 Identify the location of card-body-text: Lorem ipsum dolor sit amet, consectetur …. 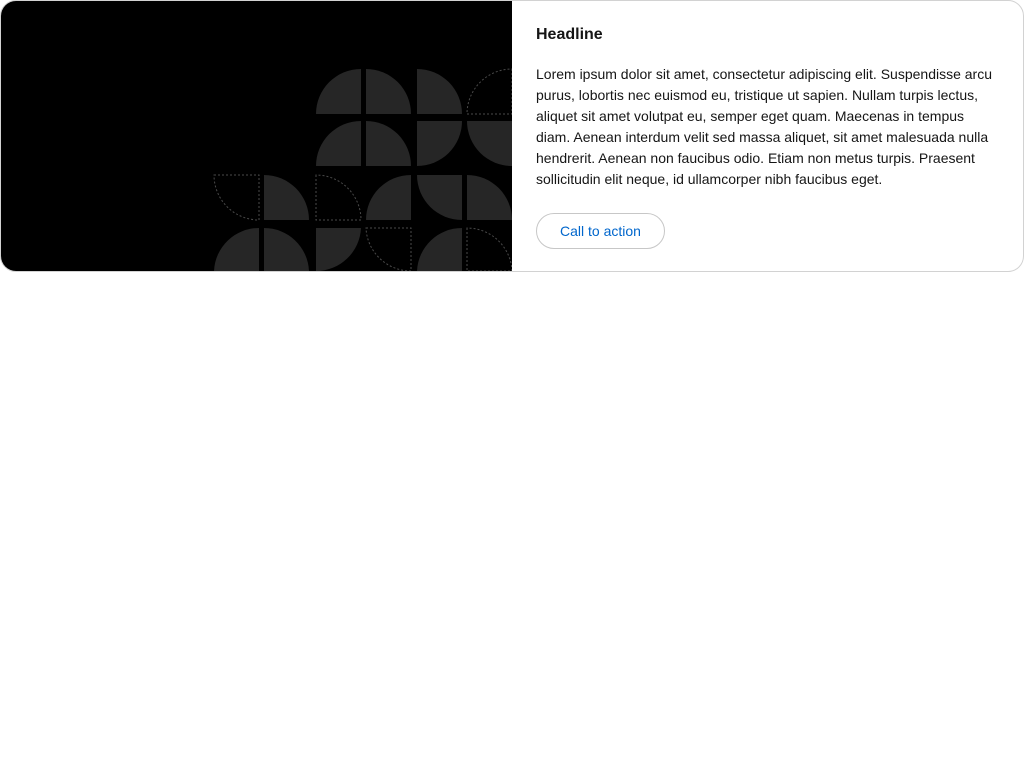
(764, 126).